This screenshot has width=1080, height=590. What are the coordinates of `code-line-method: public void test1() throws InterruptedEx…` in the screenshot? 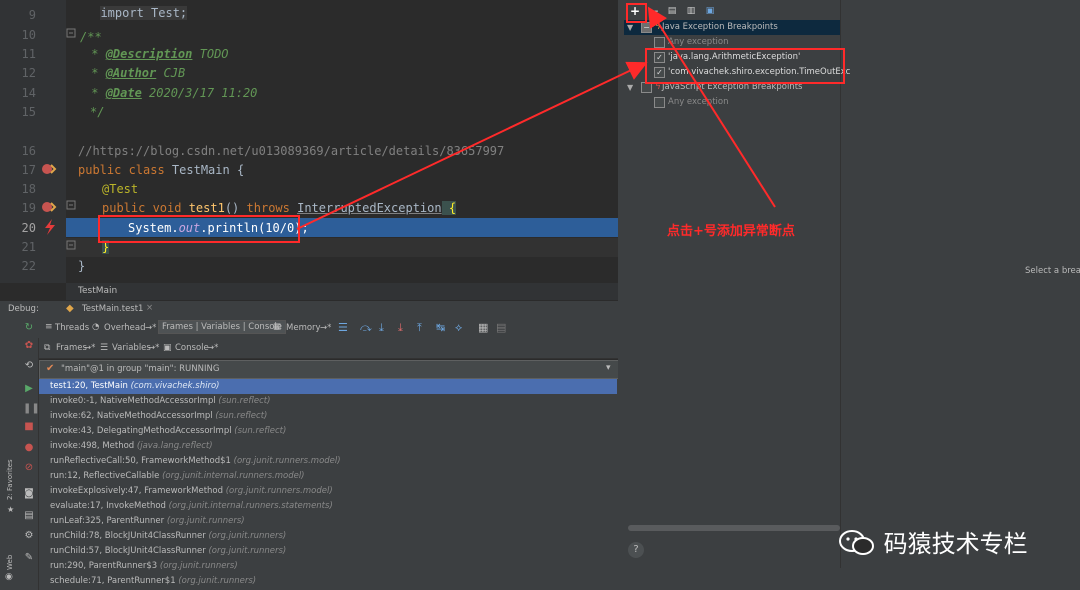 It's located at (279, 208).